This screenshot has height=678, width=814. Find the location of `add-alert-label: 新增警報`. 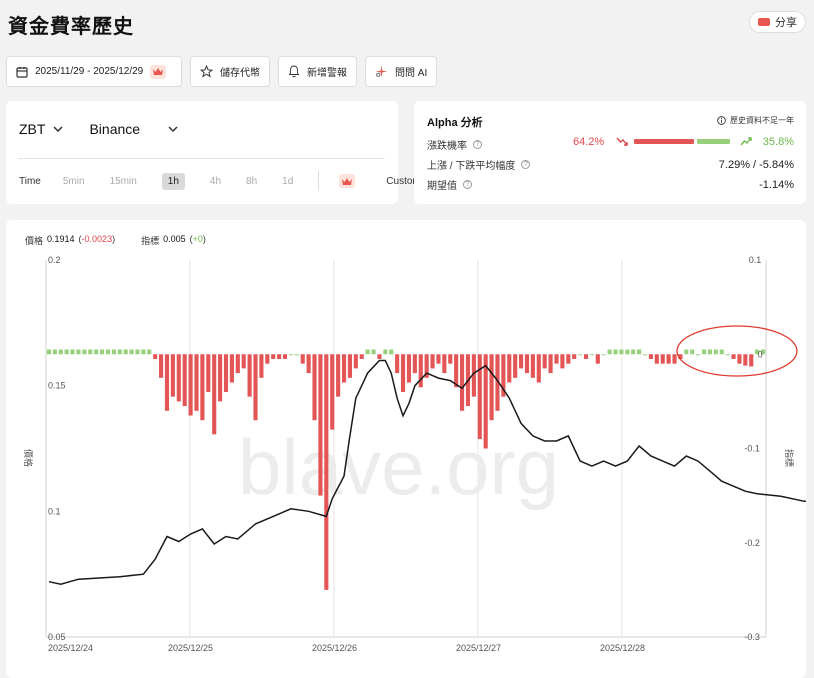

add-alert-label: 新增警報 is located at coordinates (327, 73).